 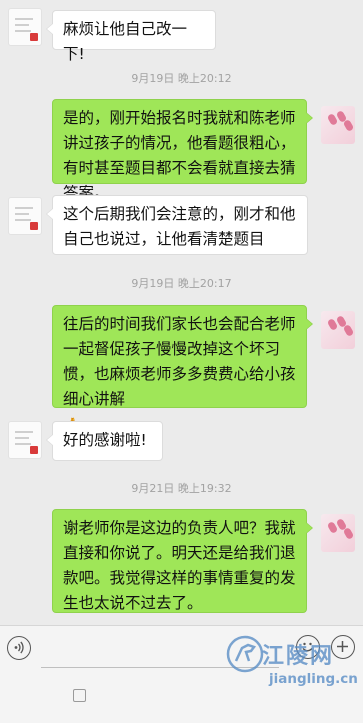 I want to click on voice-icon, so click(x=19, y=648).